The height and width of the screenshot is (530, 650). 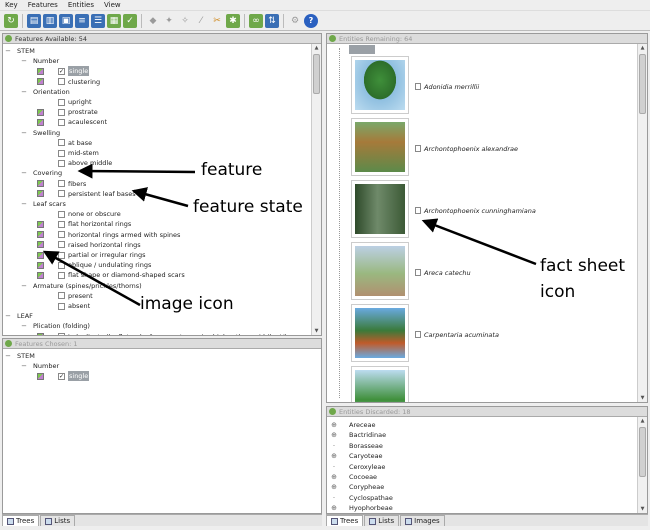 I want to click on tree-row: partial or irregular rings, so click(x=157, y=255).